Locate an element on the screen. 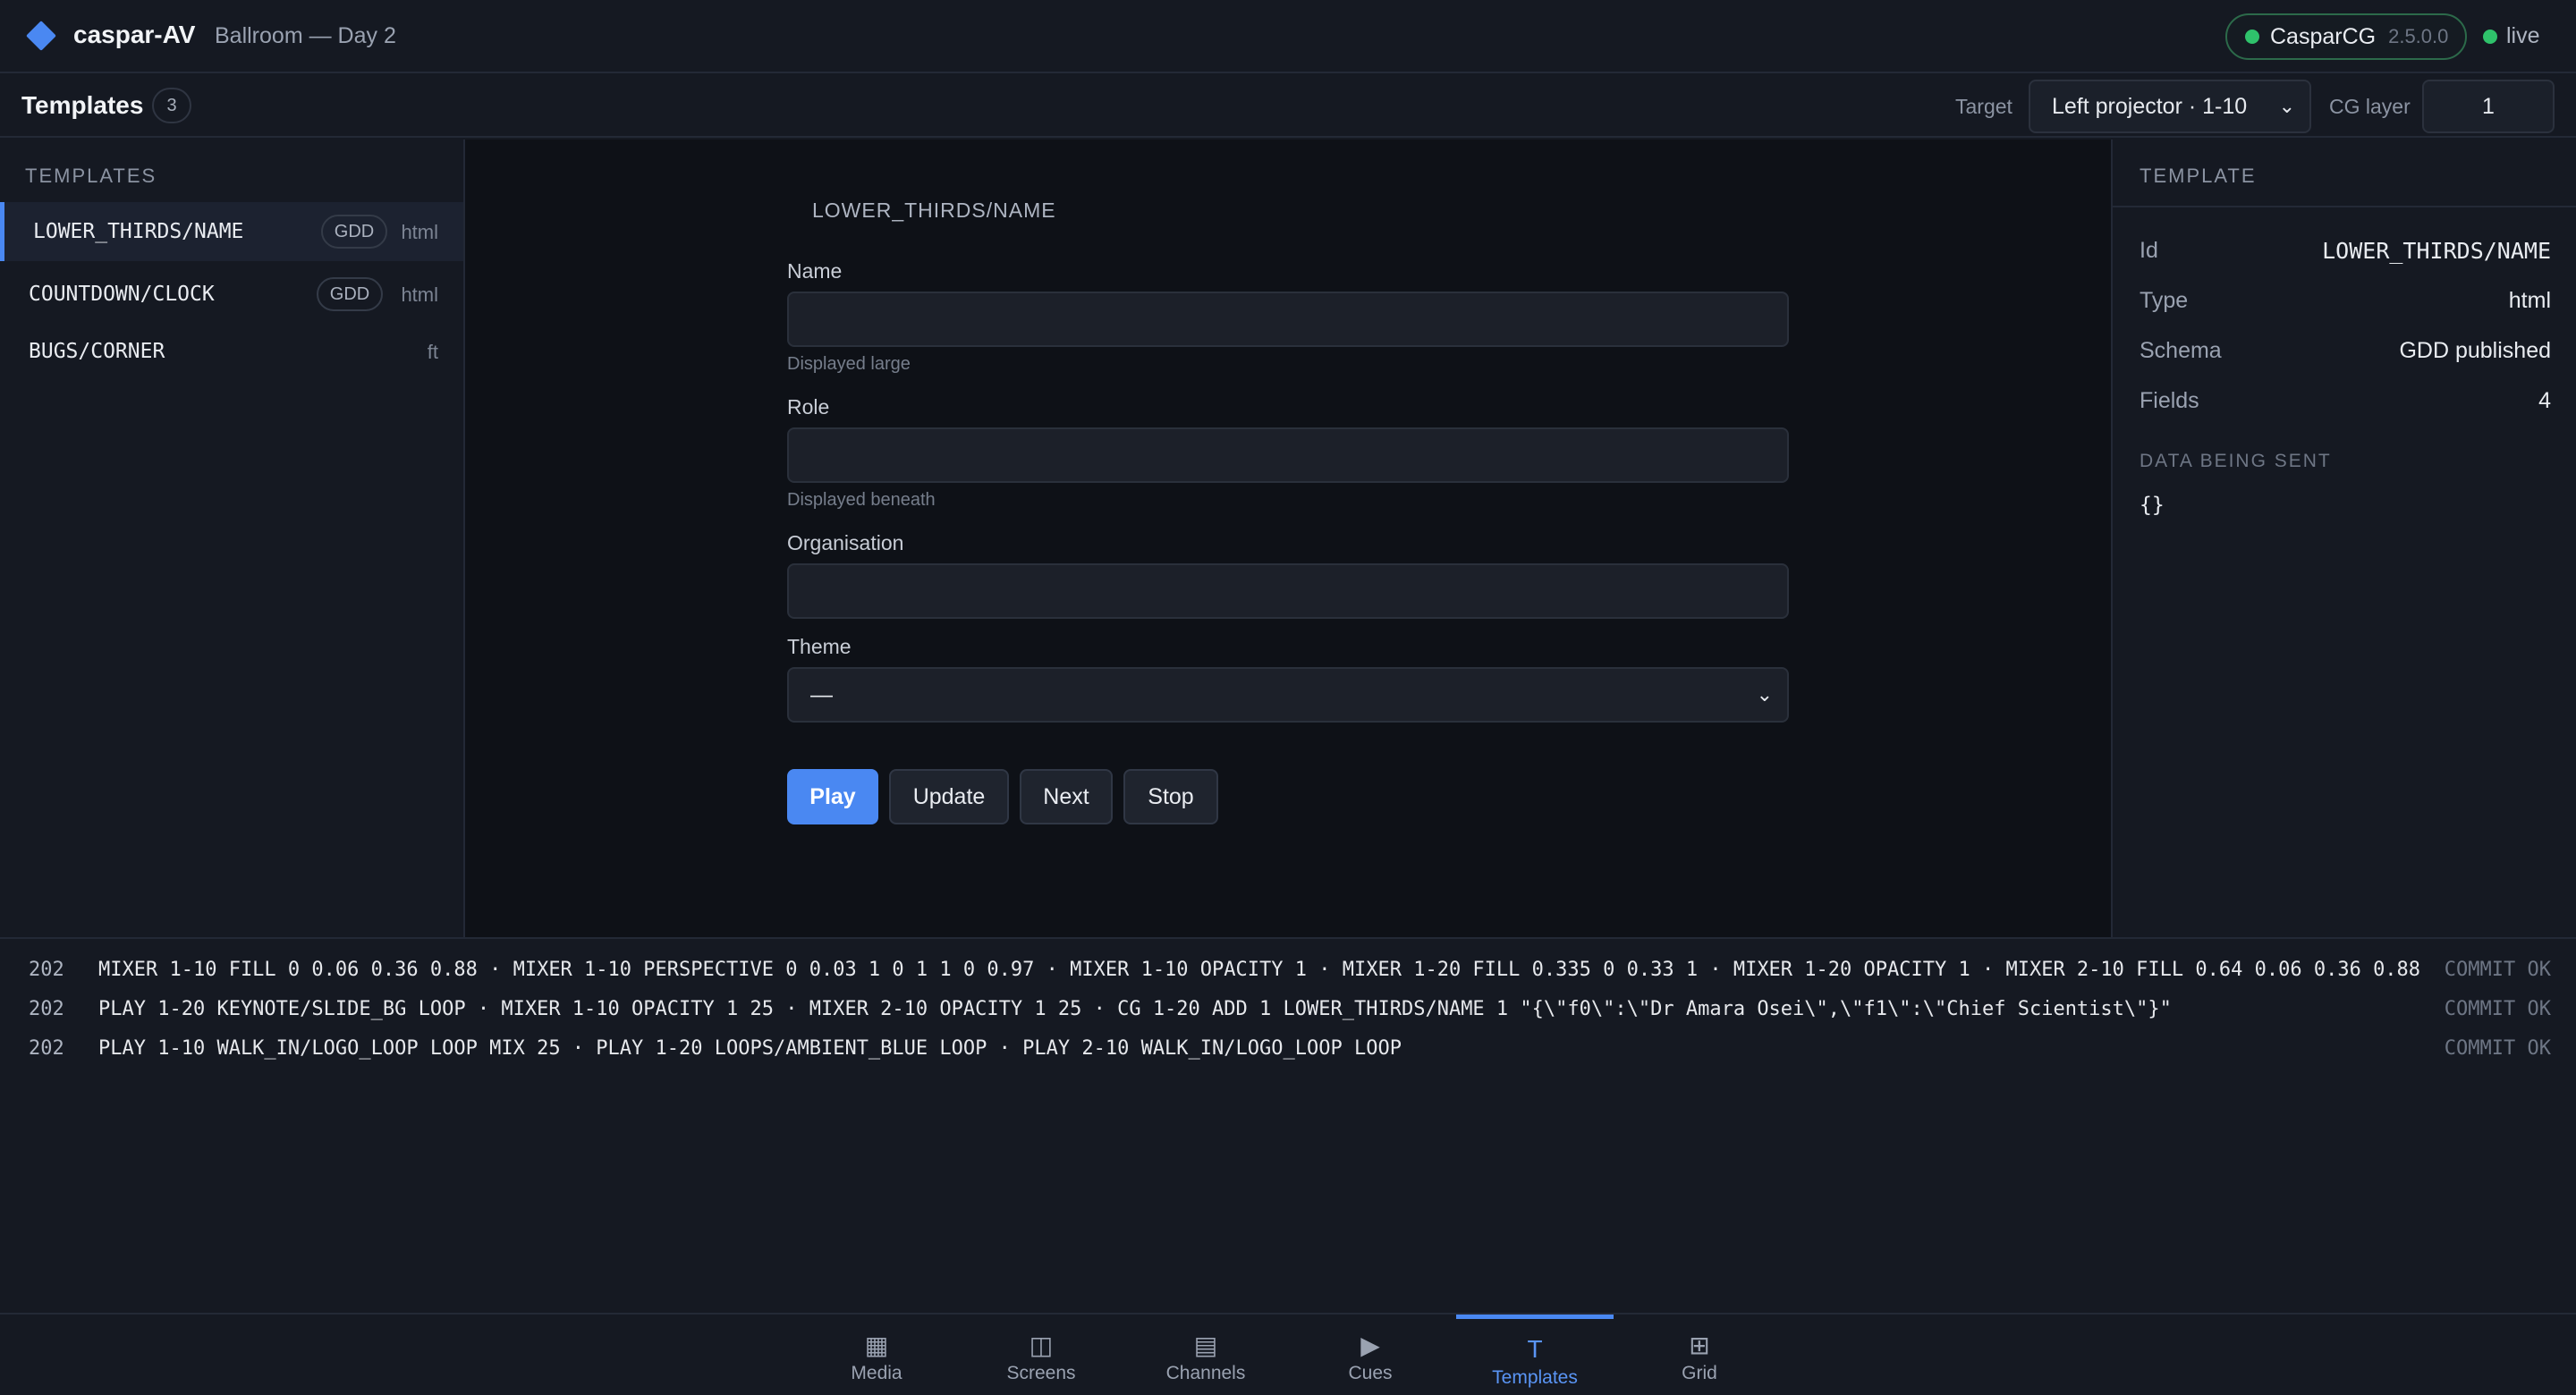  nav-cues: ▶ Cues is located at coordinates (1370, 1355).